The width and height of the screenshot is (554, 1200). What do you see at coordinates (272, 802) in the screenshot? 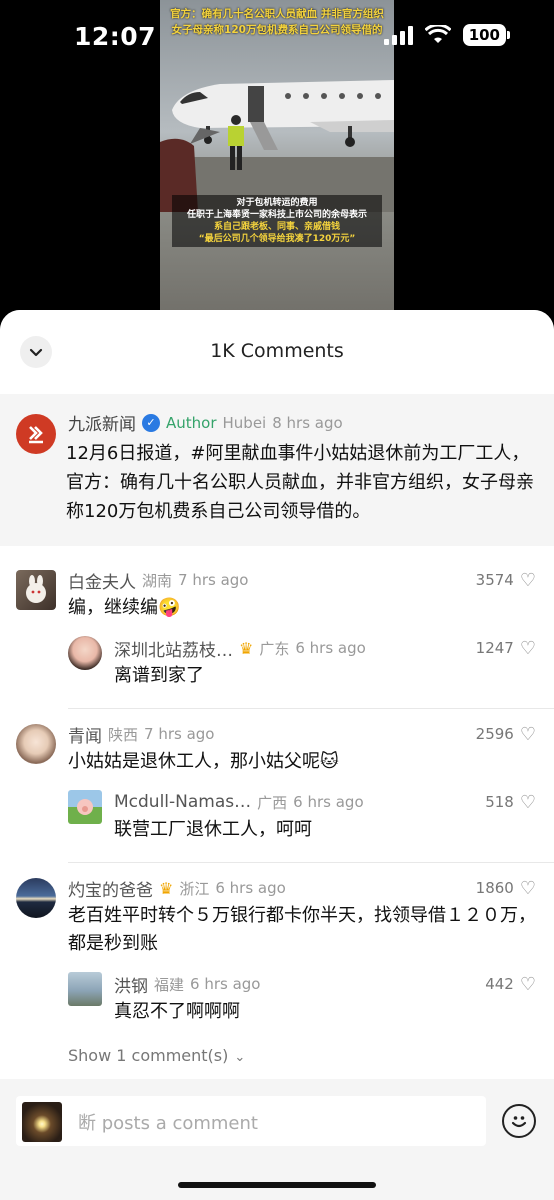
I see `reply-location: 广西` at bounding box center [272, 802].